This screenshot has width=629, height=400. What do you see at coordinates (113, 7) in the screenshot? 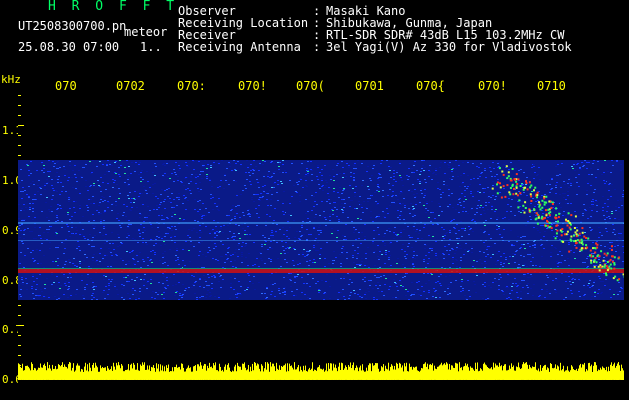
I see `app-title: H R O F F T` at bounding box center [113, 7].